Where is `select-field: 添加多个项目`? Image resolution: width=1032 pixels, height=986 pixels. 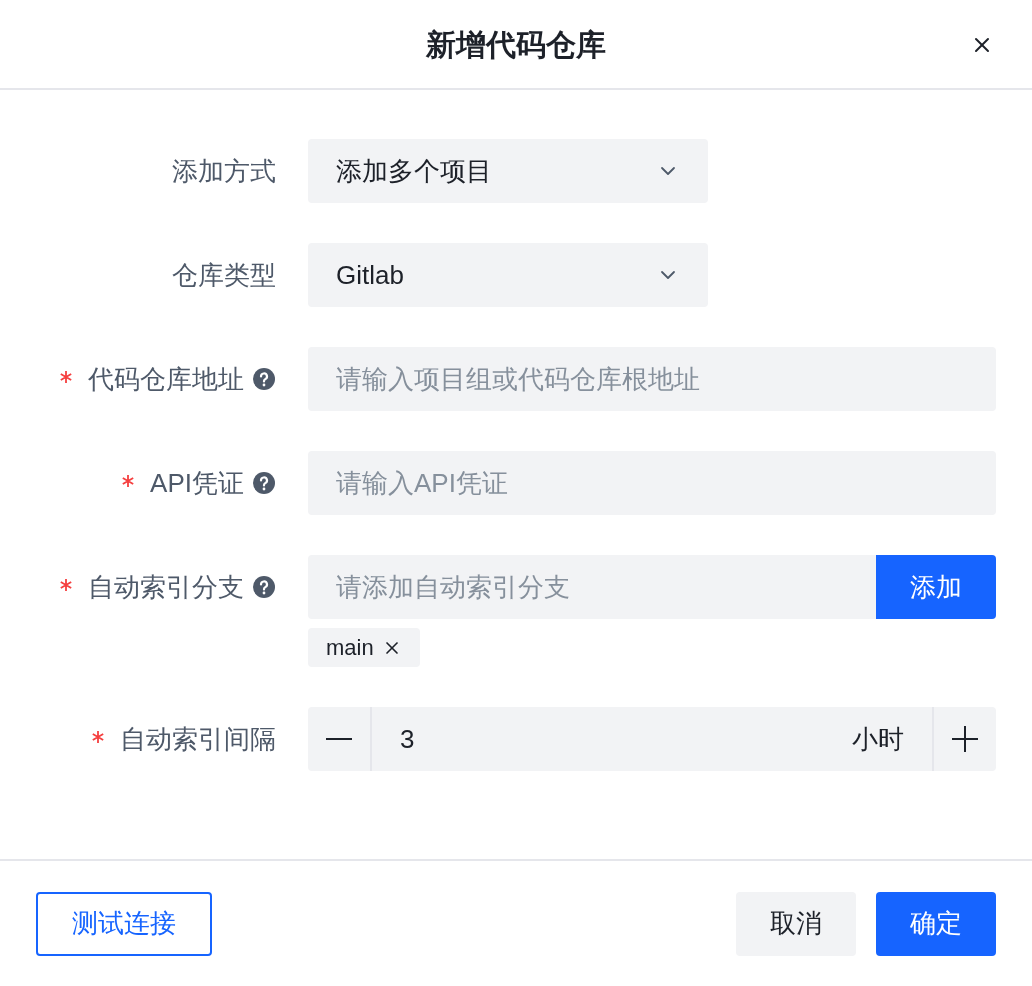
select-field: 添加多个项目 is located at coordinates (508, 171).